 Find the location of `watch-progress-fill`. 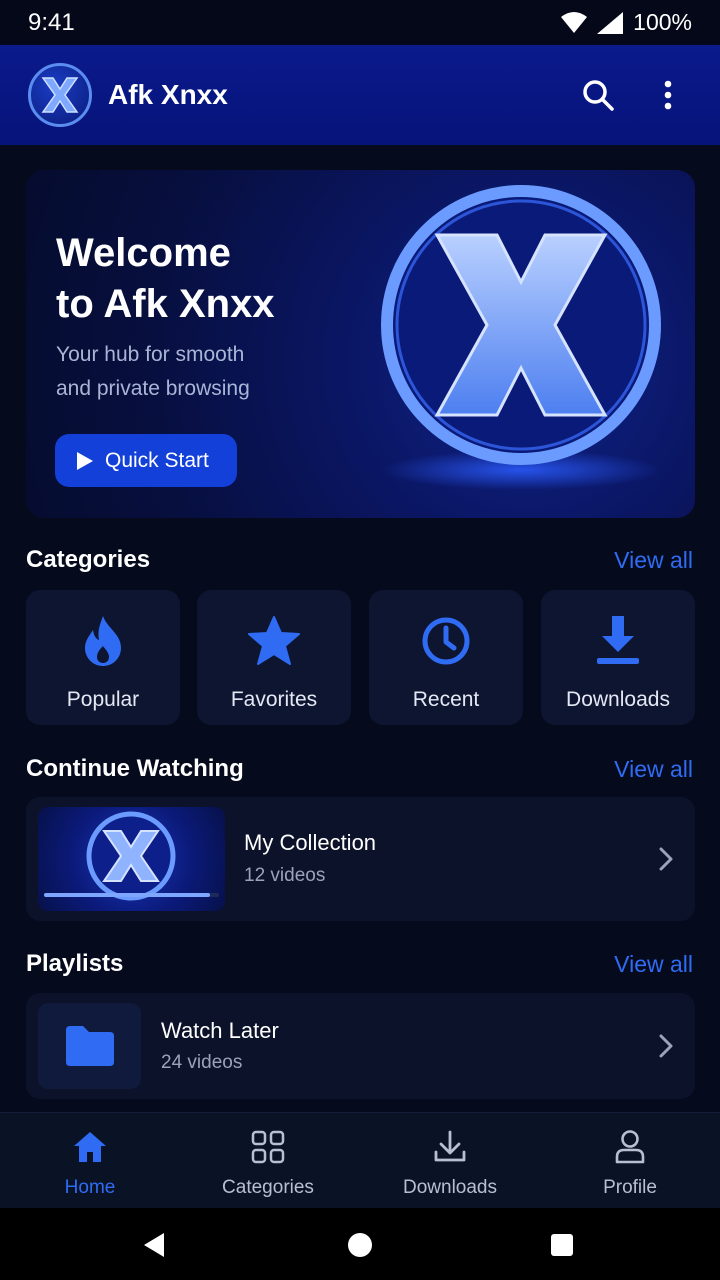

watch-progress-fill is located at coordinates (127, 895).